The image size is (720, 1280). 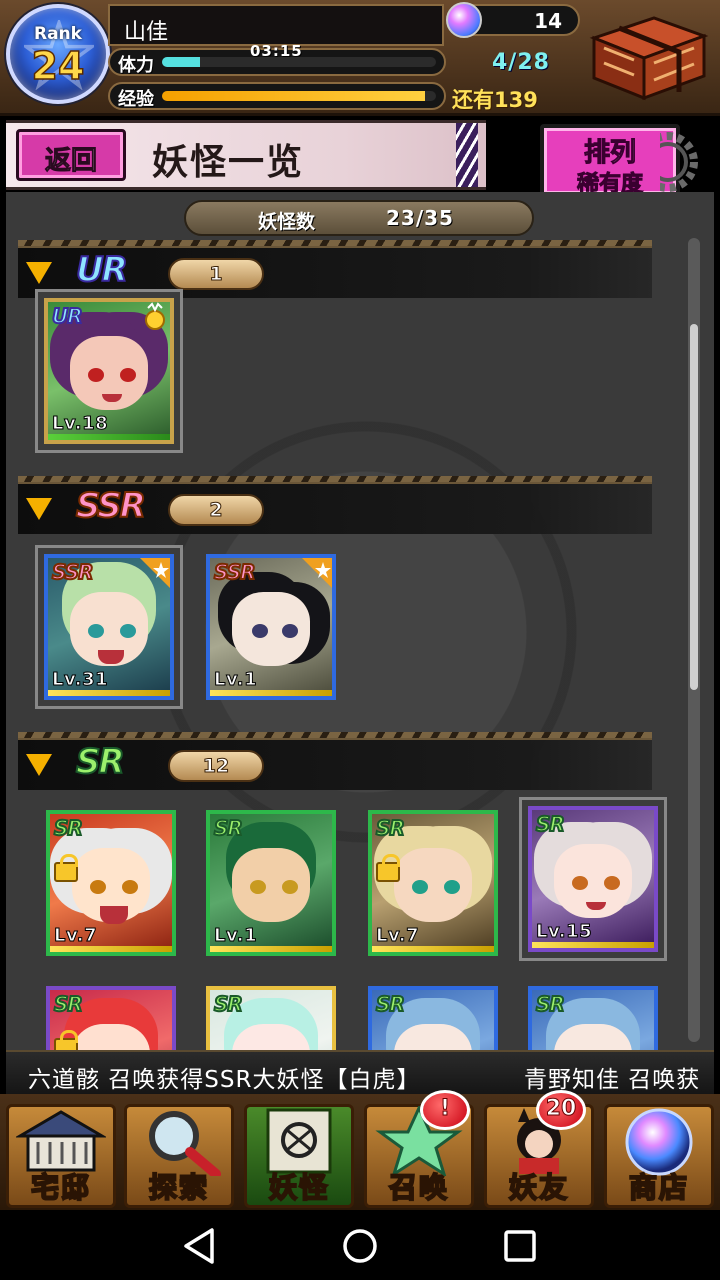 I want to click on nav-label: 探索, so click(x=178, y=1187).